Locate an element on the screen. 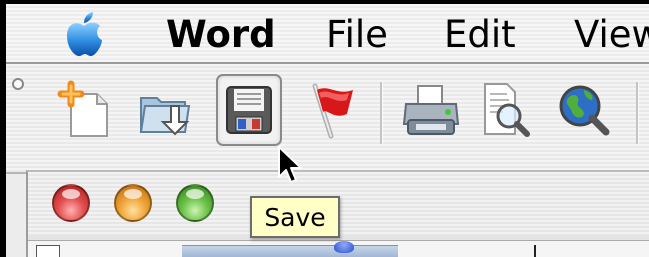 Image resolution: width=649 pixels, height=257 pixels. ruler is located at coordinates (338, 248).